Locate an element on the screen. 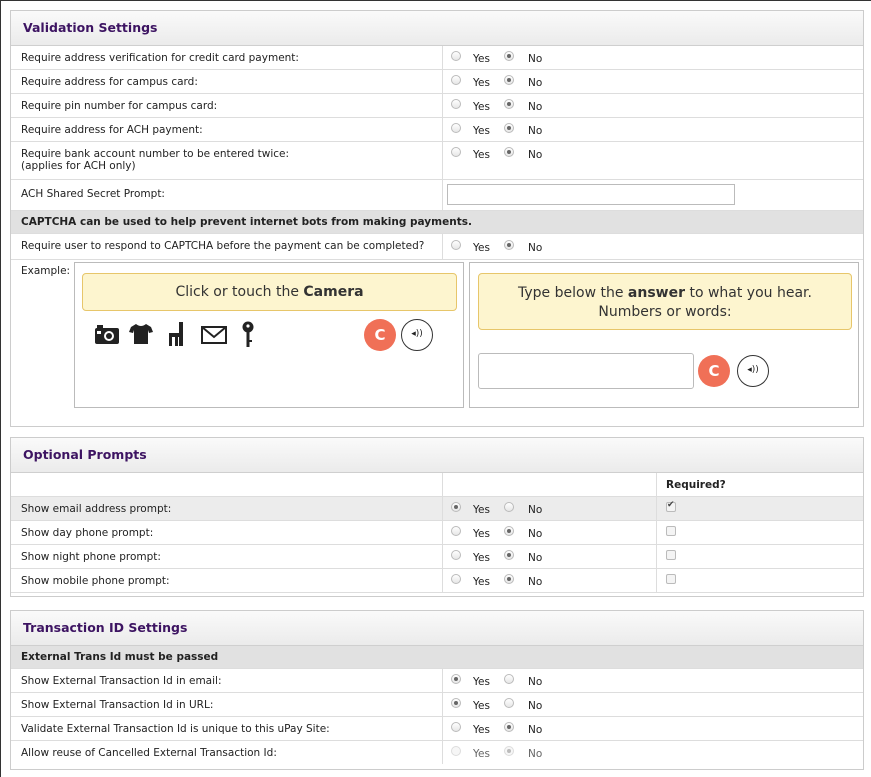  ach-secret-row: ACH Shared Secret Prompt: is located at coordinates (437, 195).